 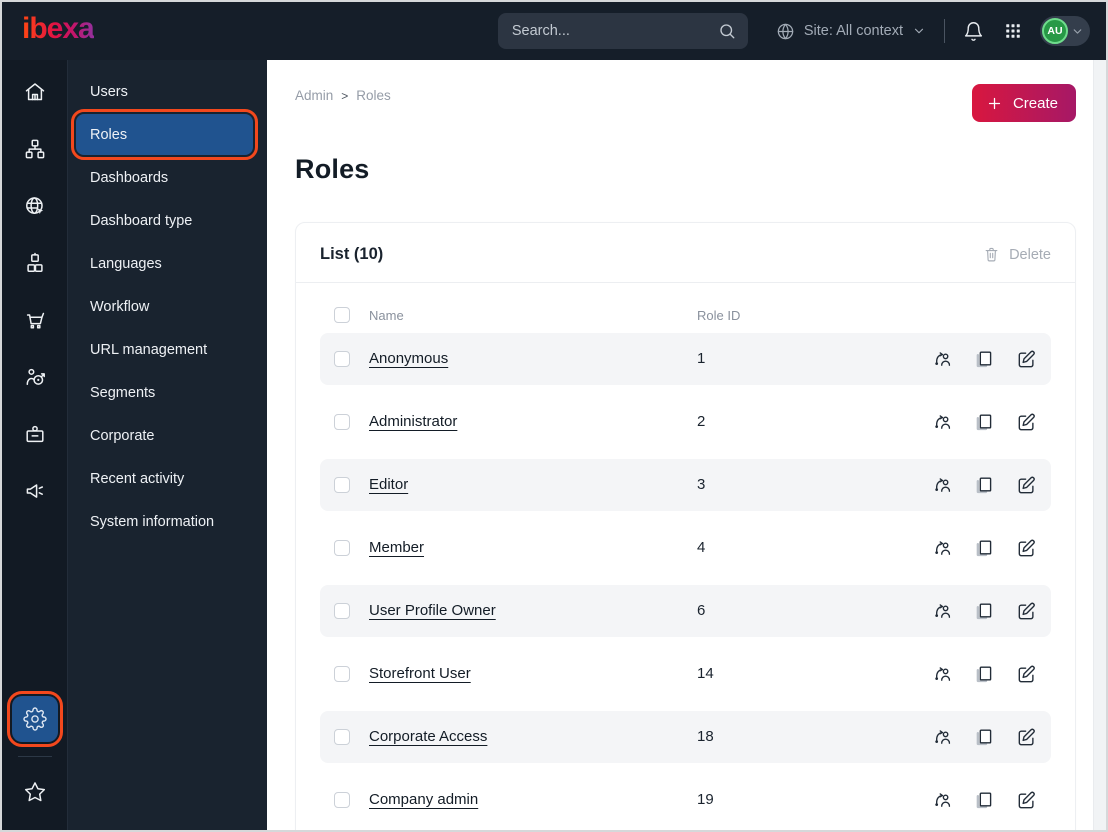 What do you see at coordinates (685, 315) in the screenshot?
I see `table-header: Name Role ID` at bounding box center [685, 315].